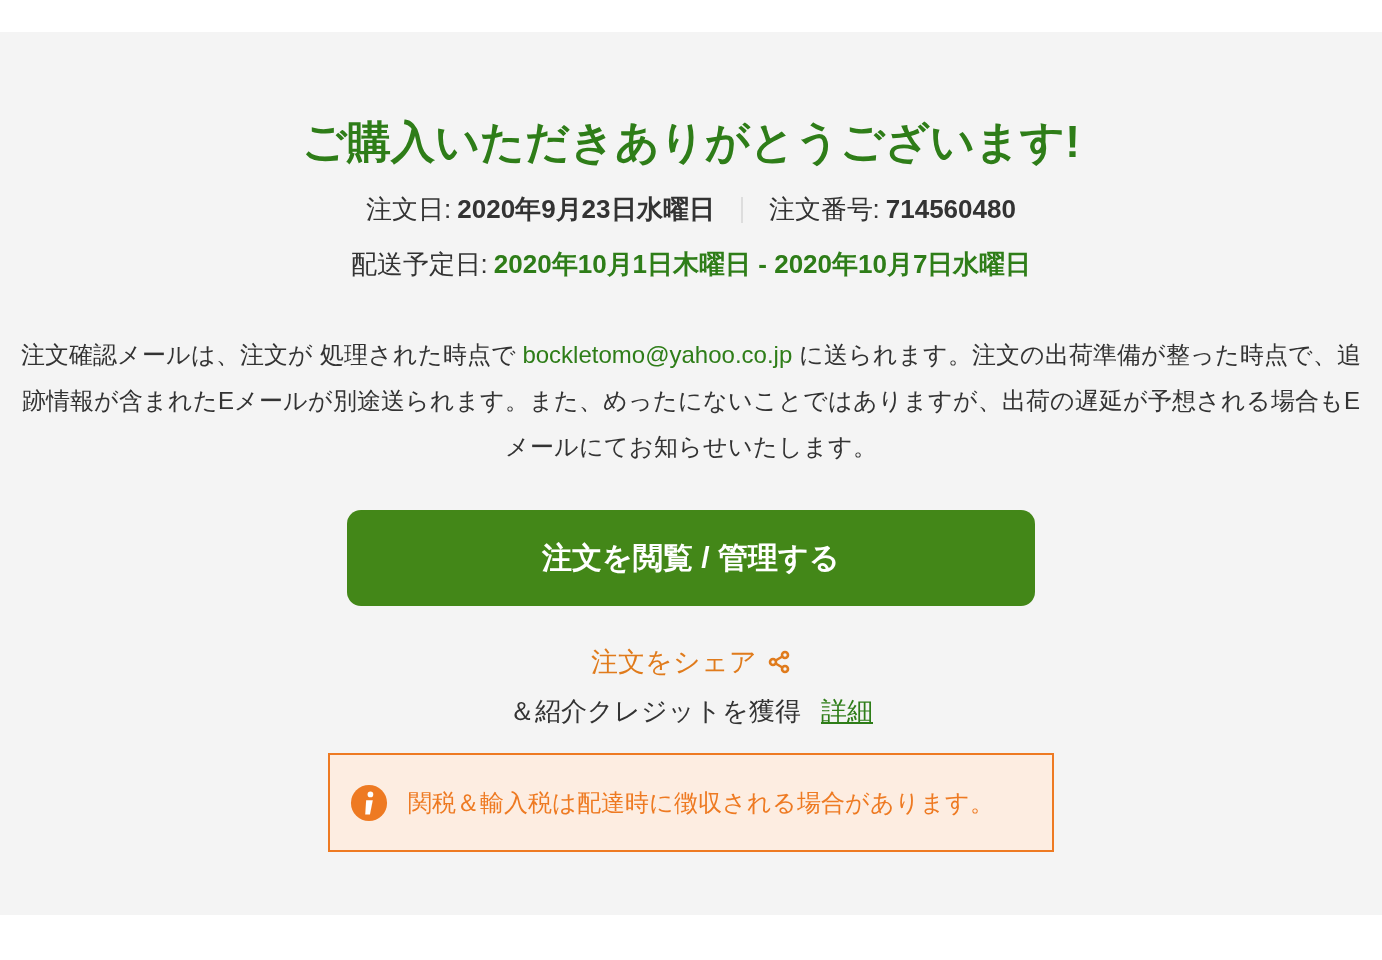 The image size is (1382, 960). What do you see at coordinates (691, 662) in the screenshot?
I see `share-order-link: 注文をシェア` at bounding box center [691, 662].